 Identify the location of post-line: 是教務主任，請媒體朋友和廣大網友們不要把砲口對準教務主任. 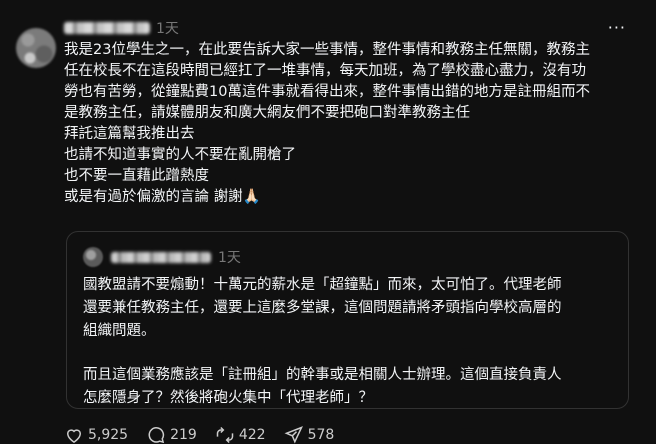
(267, 113).